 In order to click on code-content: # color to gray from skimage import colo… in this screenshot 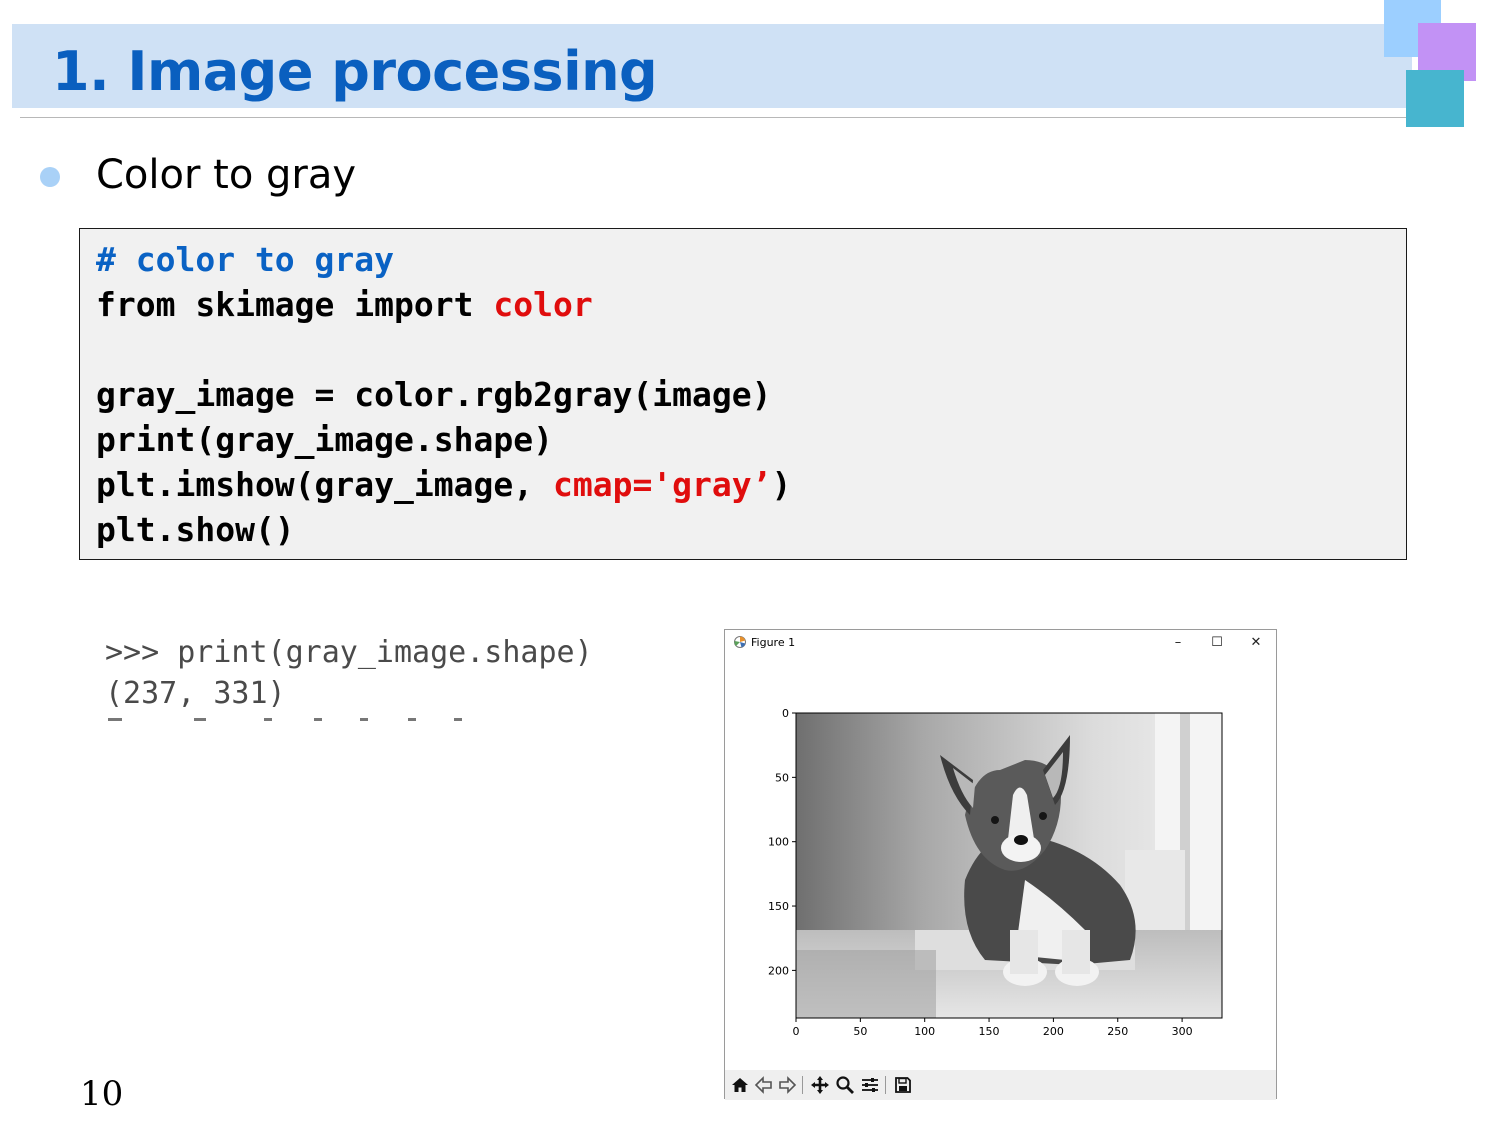, I will do `click(443, 394)`.